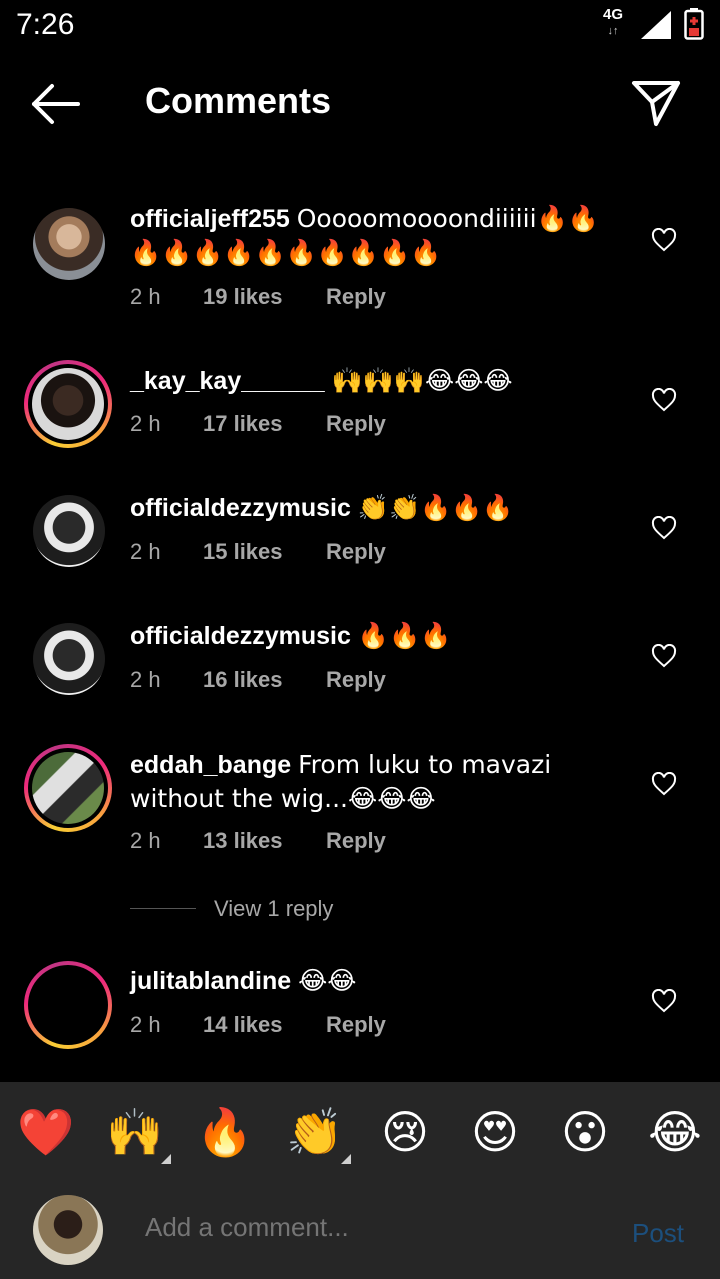  Describe the element at coordinates (243, 297) in the screenshot. I see `comment-likes: 19 likes` at that location.